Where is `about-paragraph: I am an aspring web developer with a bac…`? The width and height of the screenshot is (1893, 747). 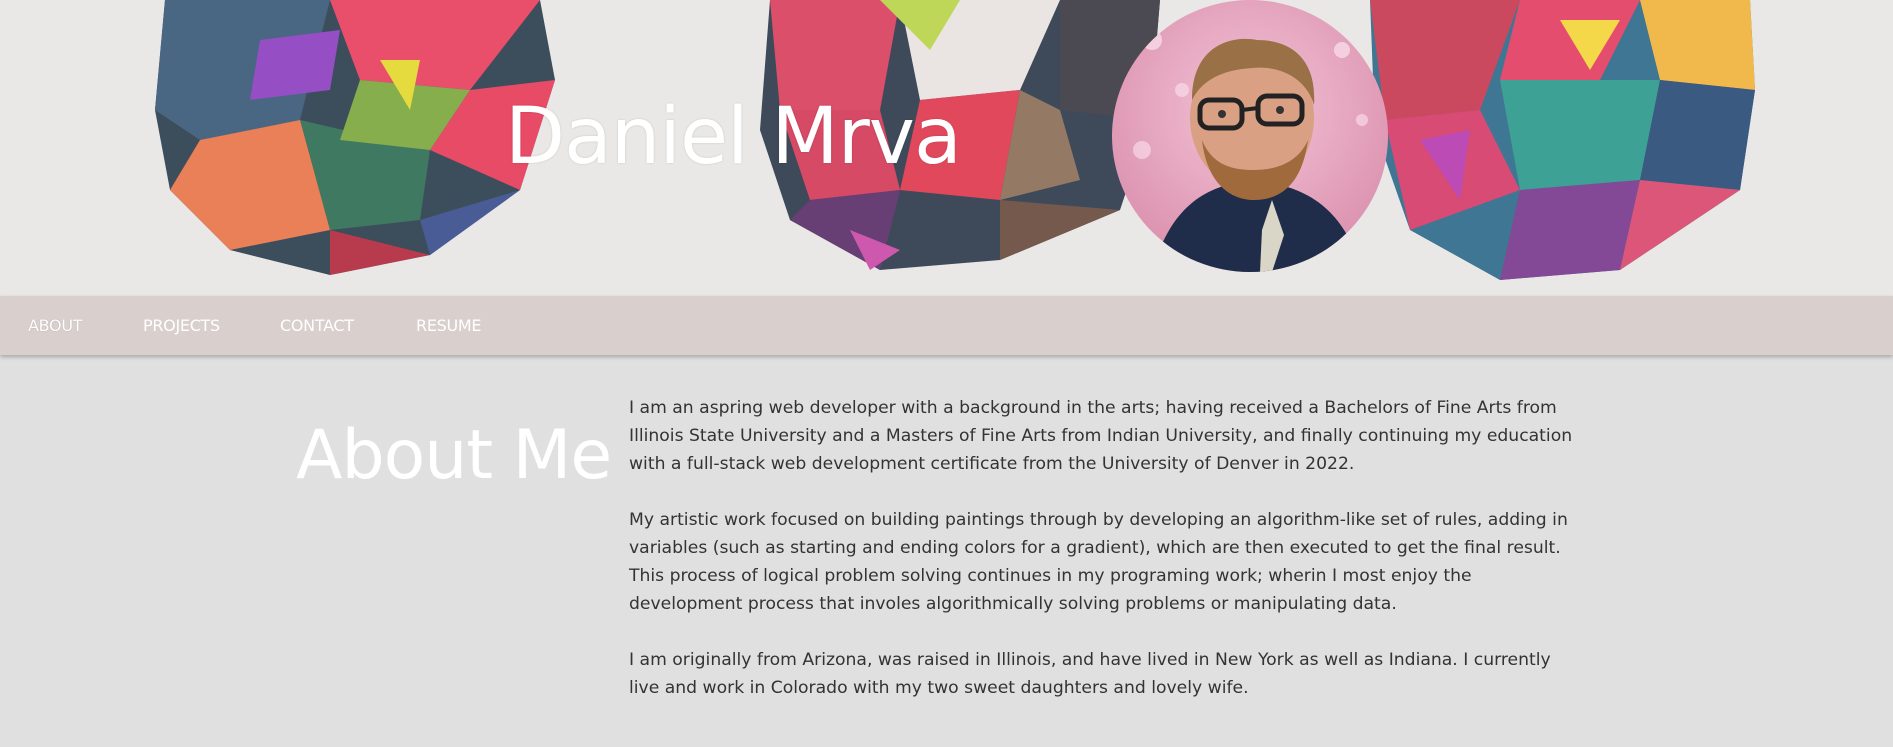
about-paragraph: I am an aspring web developer with a bac… is located at coordinates (1101, 436).